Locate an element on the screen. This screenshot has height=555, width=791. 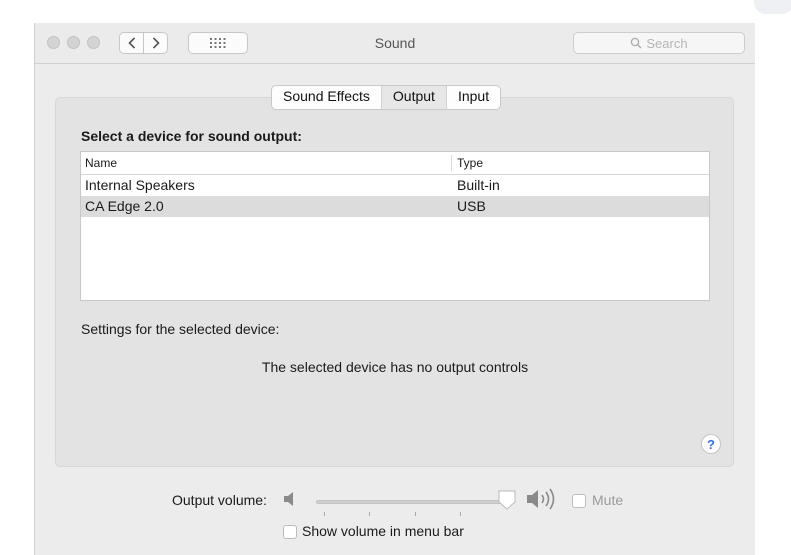
mute-label: Mute is located at coordinates (608, 500).